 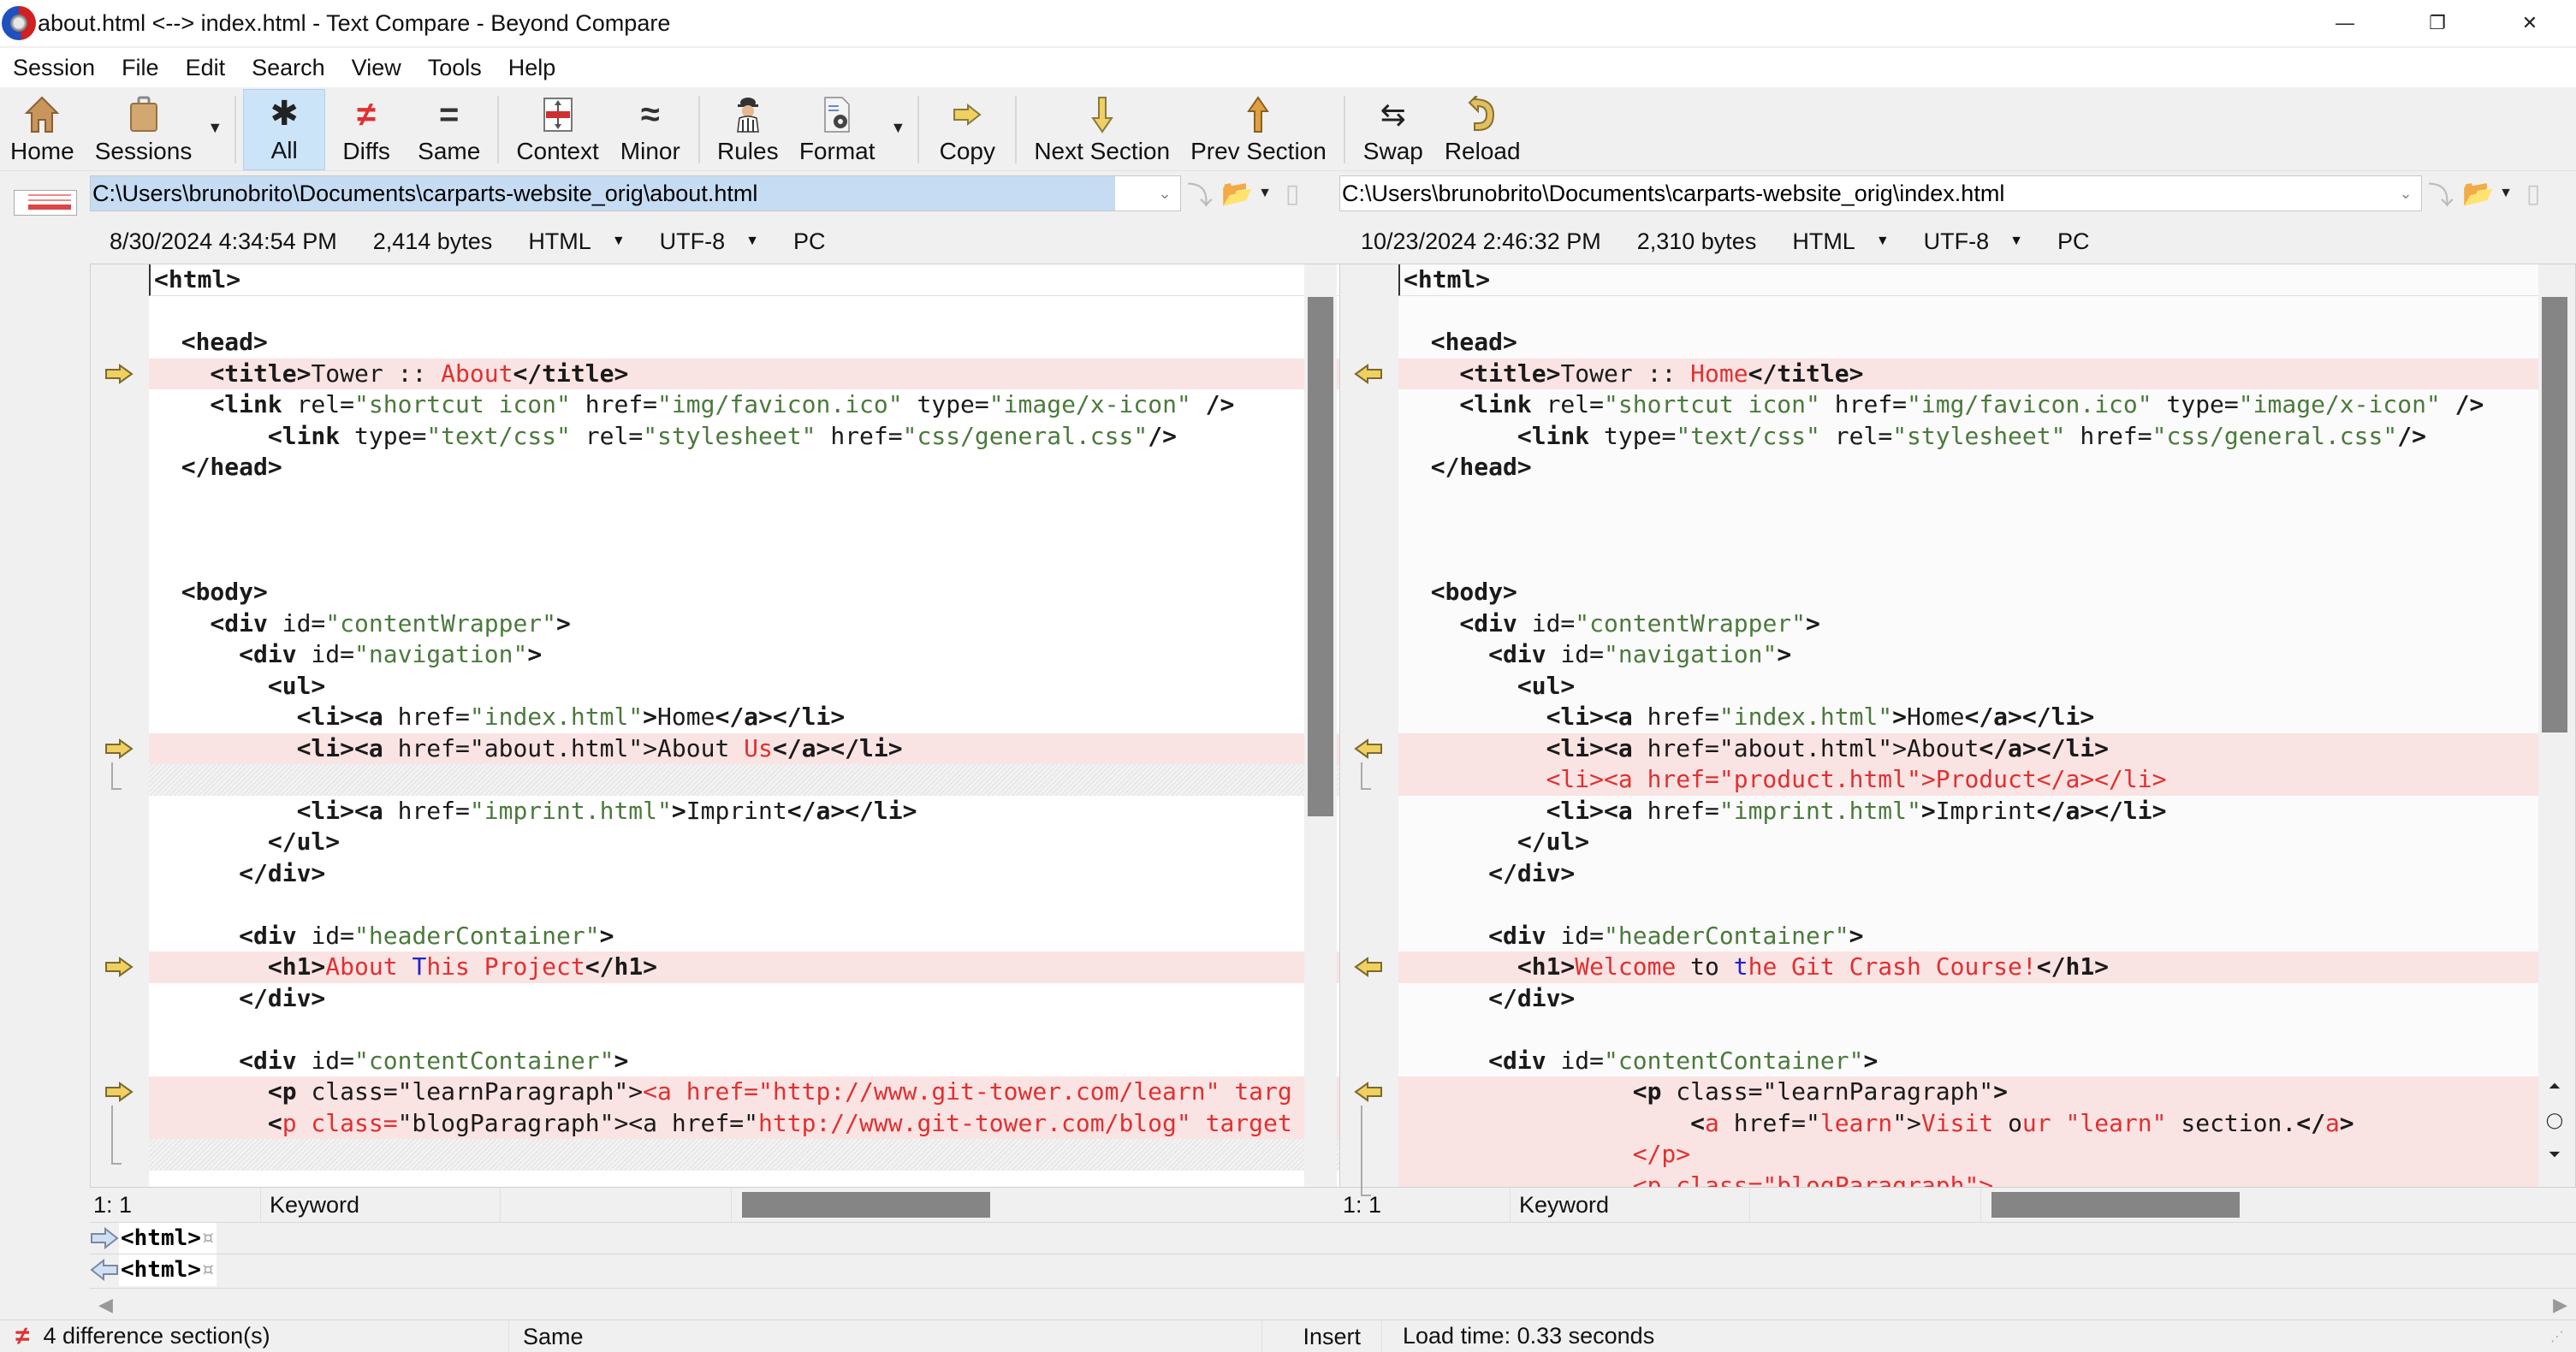 I want to click on restore-button: ❐, so click(x=2437, y=23).